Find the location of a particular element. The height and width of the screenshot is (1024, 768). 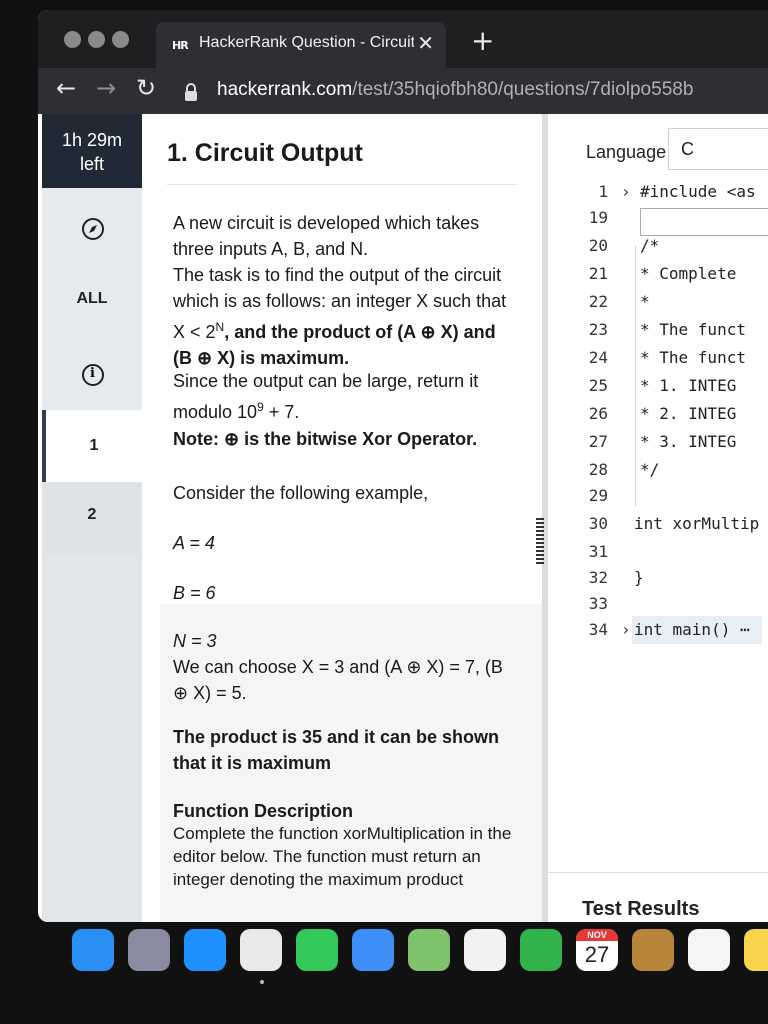

line-number: 20 is located at coordinates (598, 245).